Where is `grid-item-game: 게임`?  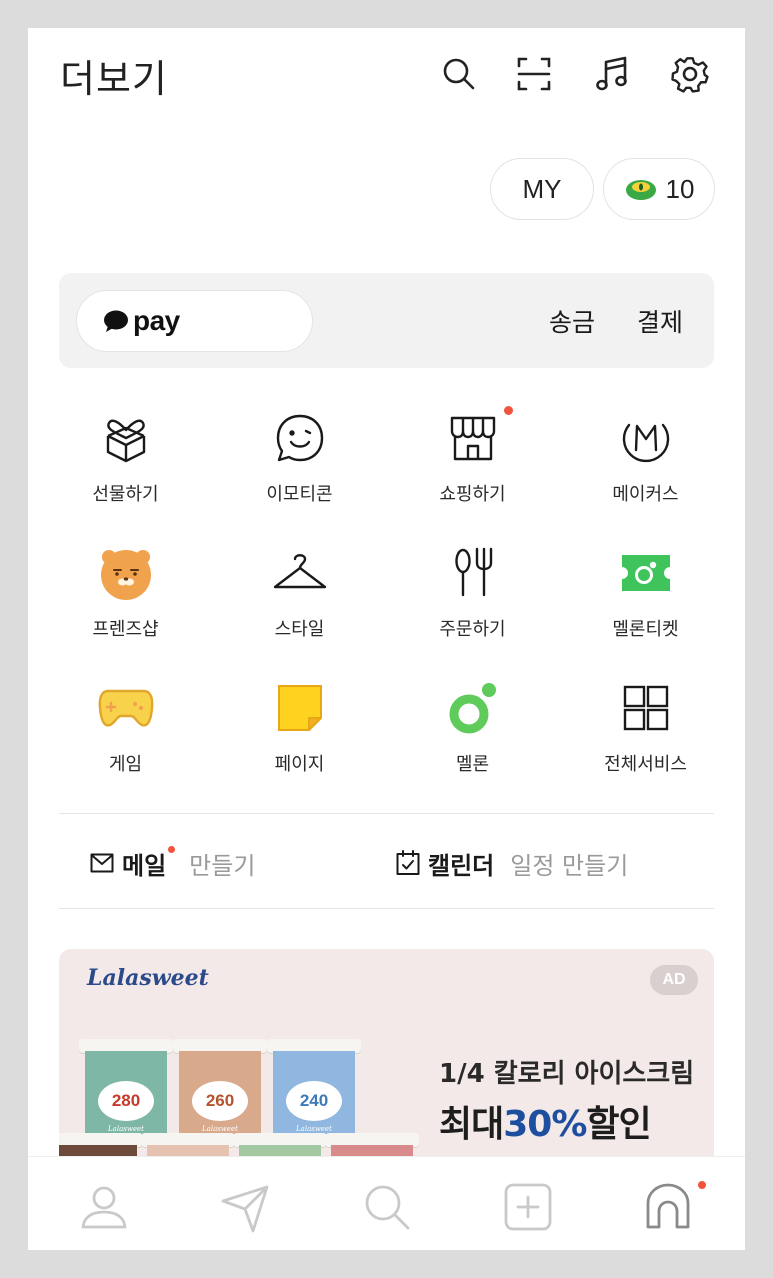
grid-item-game: 게임 is located at coordinates (125, 738).